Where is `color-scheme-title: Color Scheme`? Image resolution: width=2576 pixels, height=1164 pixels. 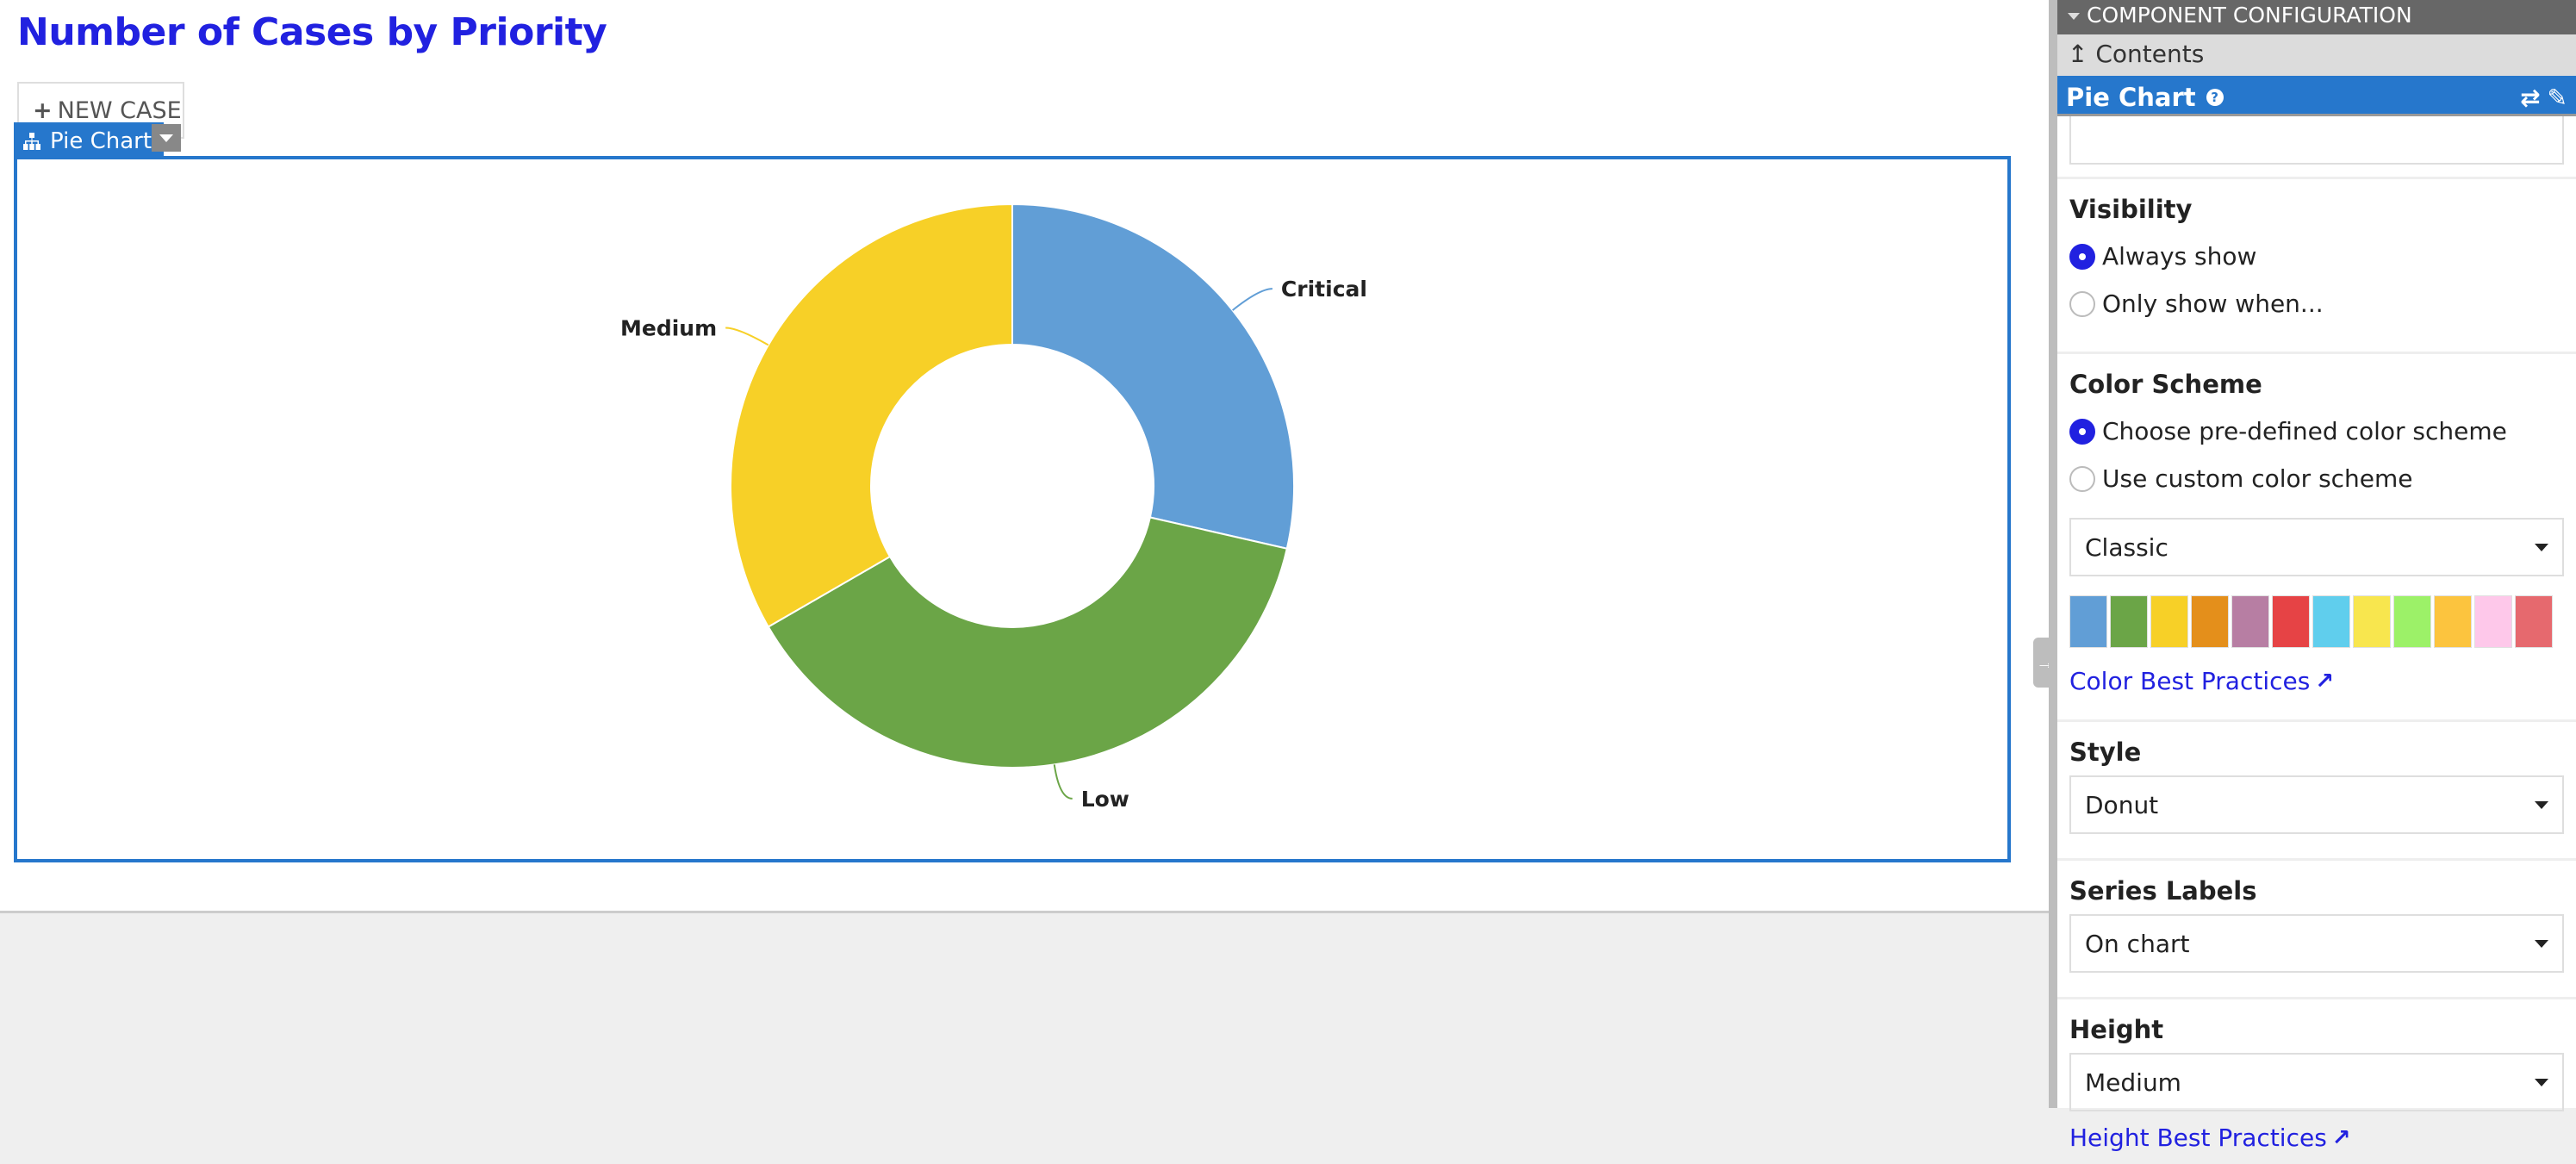 color-scheme-title: Color Scheme is located at coordinates (2165, 384).